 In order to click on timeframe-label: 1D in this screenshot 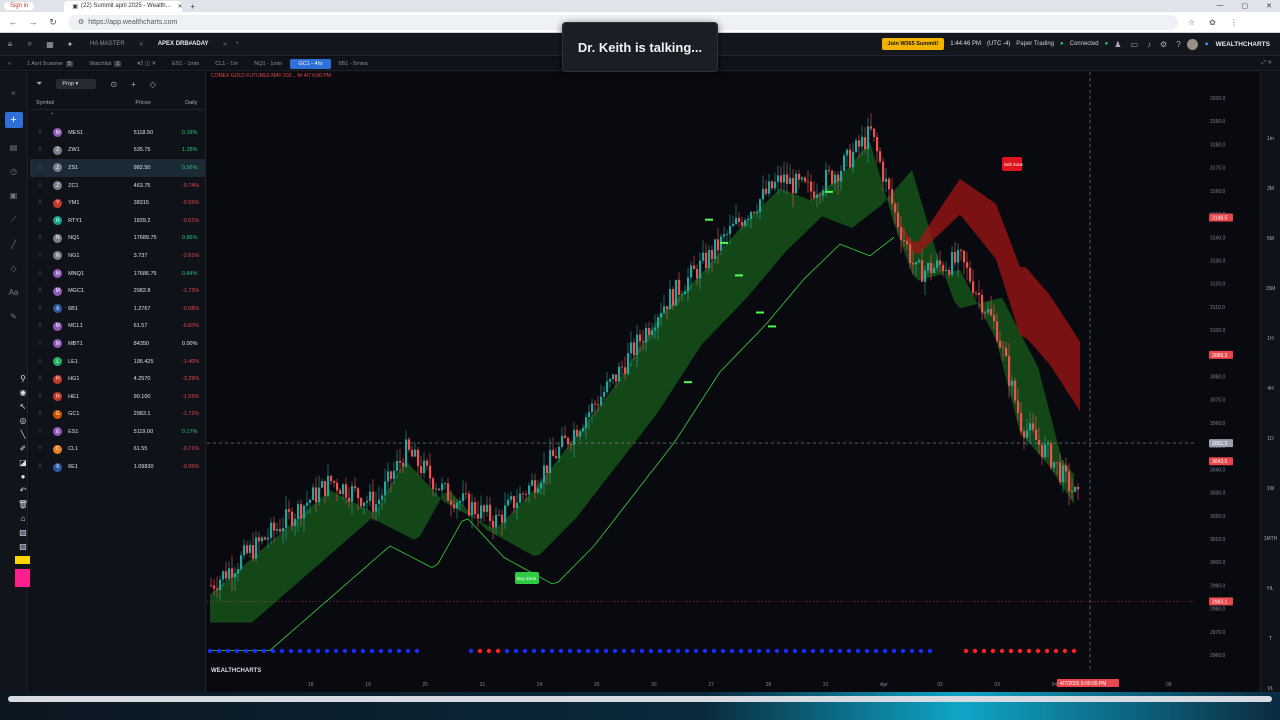, I will do `click(1270, 439)`.